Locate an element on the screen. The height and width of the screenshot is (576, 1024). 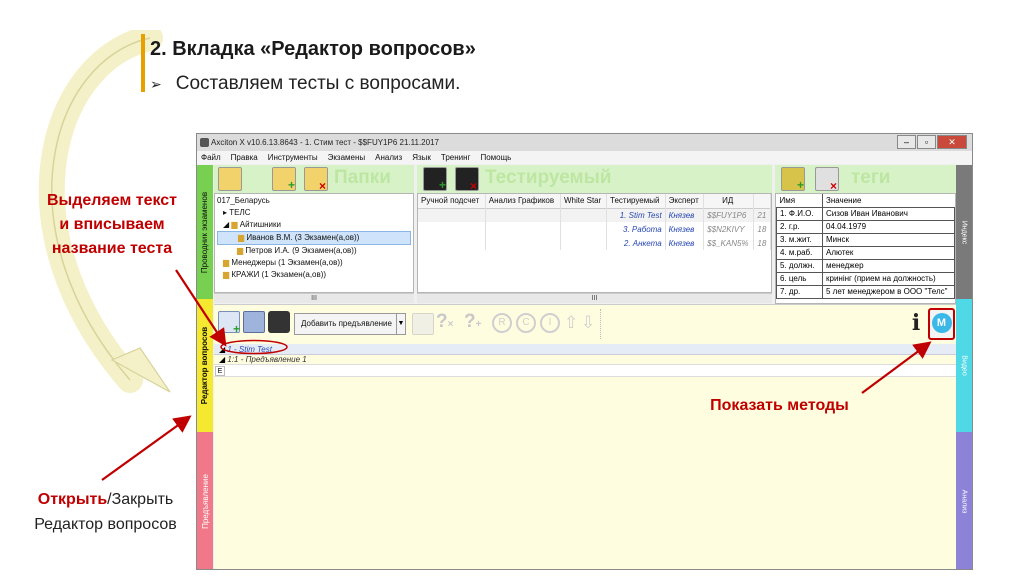
arrow-to-methods is located at coordinates (896, 367).